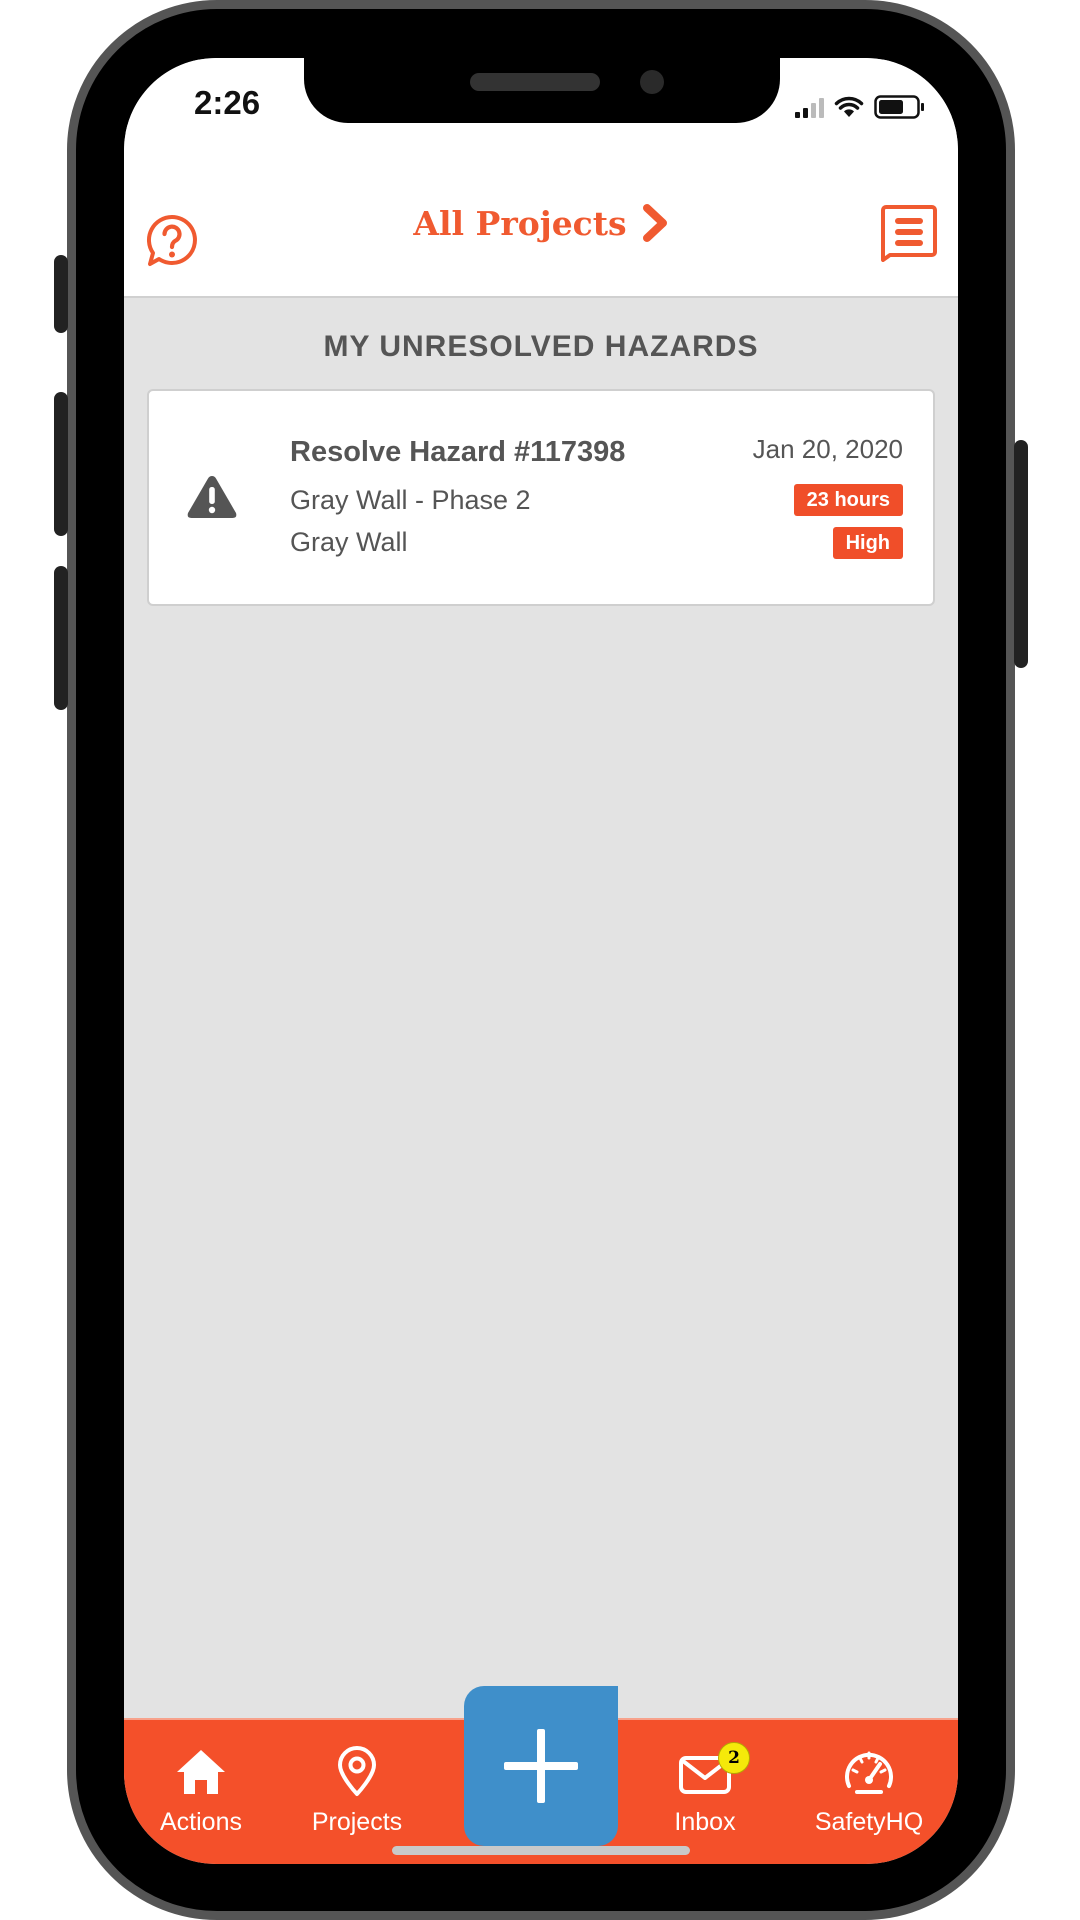 The width and height of the screenshot is (1080, 1920). I want to click on hazard-project: Gray Wall - Phase 2, so click(410, 500).